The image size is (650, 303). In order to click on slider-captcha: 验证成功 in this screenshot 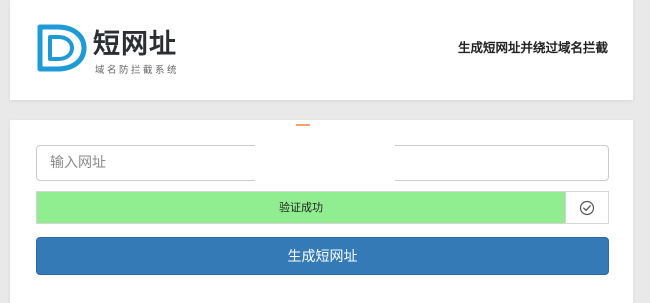, I will do `click(322, 207)`.